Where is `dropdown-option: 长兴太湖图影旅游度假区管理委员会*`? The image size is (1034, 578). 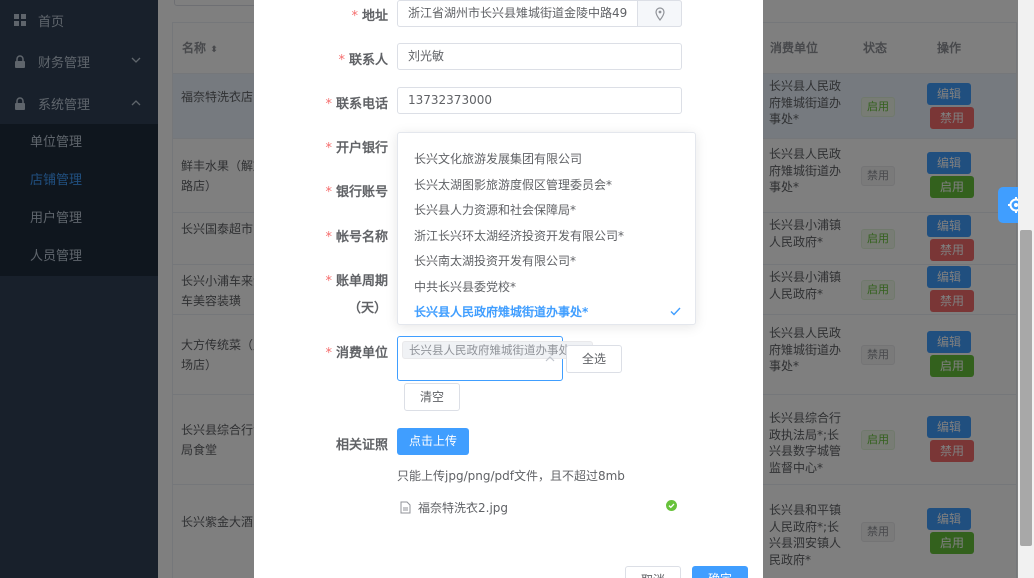
dropdown-option: 长兴太湖图影旅游度假区管理委员会* is located at coordinates (546, 185).